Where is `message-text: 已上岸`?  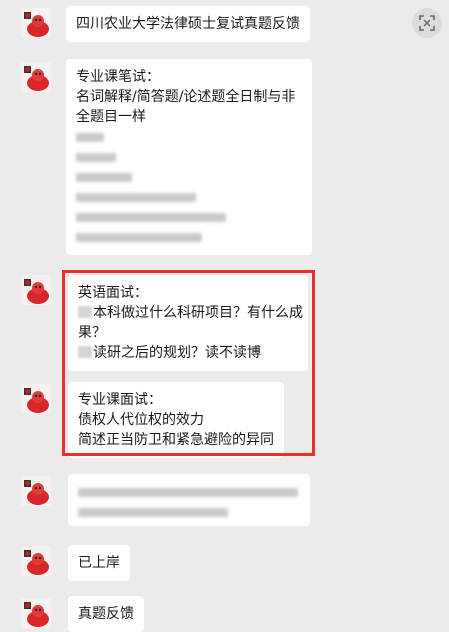
message-text: 已上岸 is located at coordinates (99, 563).